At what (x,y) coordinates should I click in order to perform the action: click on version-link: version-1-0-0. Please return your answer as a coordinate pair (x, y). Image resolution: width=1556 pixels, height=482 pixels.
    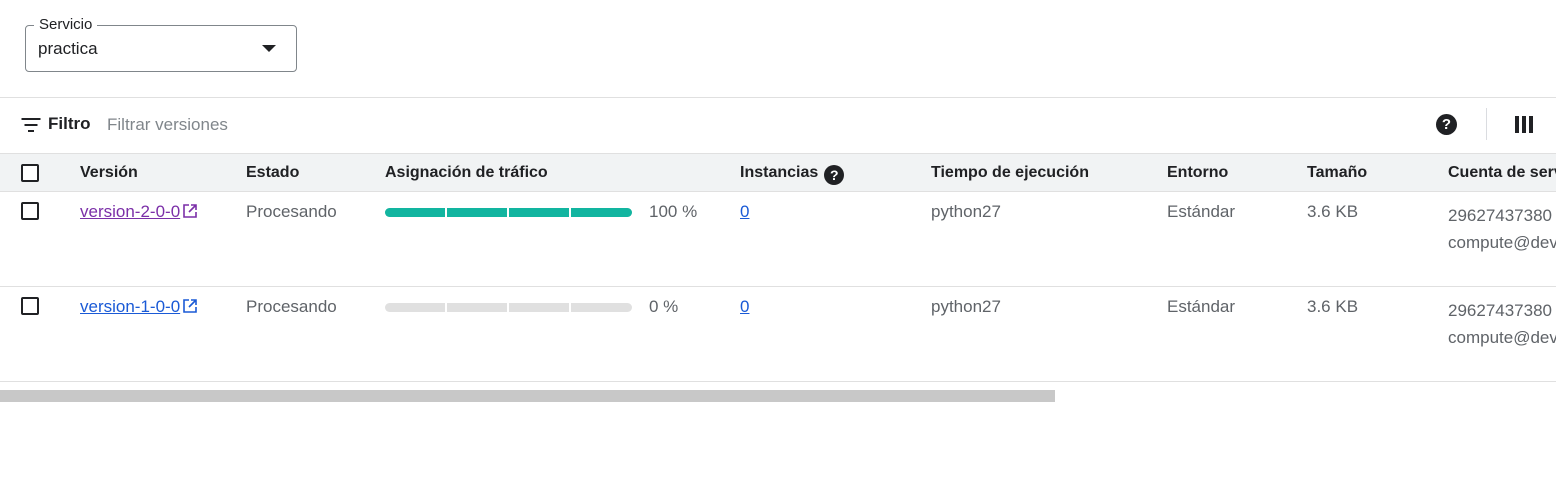
    Looking at the image, I should click on (138, 307).